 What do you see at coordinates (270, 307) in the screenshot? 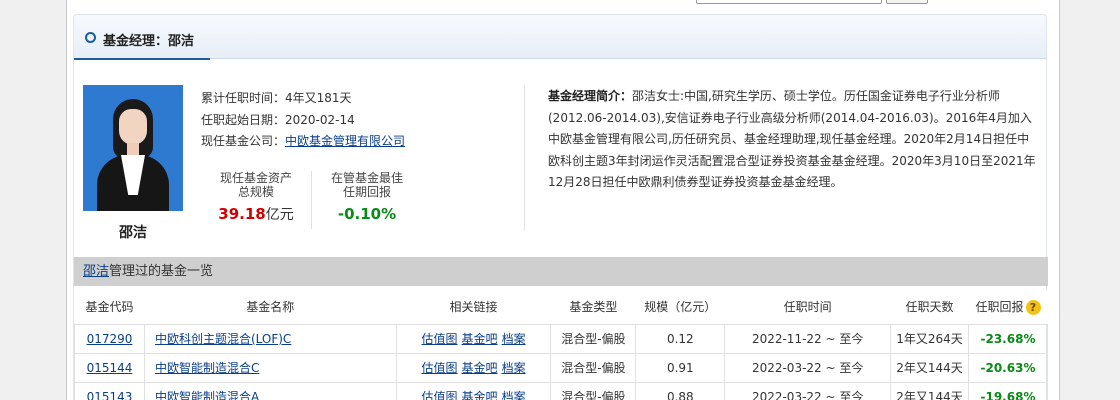
I see `col-name: 基金名称` at bounding box center [270, 307].